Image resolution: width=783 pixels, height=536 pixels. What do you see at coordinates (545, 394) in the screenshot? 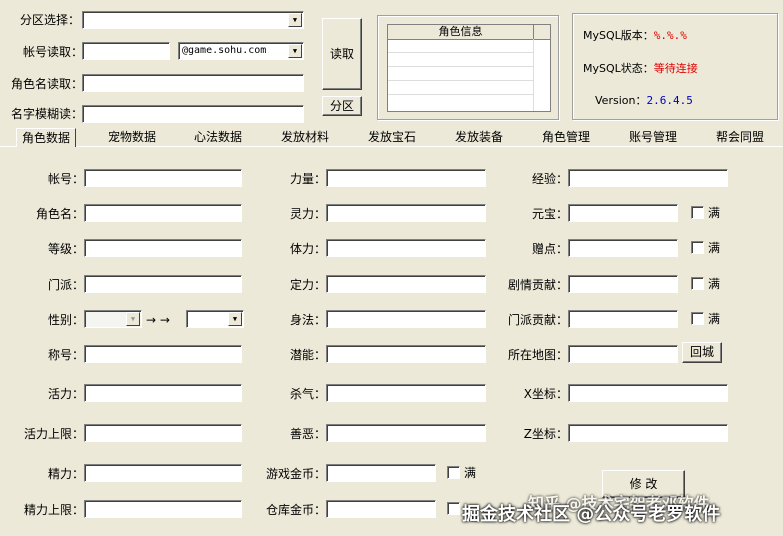
I see `x-coord-label: X坐标：` at bounding box center [545, 394].